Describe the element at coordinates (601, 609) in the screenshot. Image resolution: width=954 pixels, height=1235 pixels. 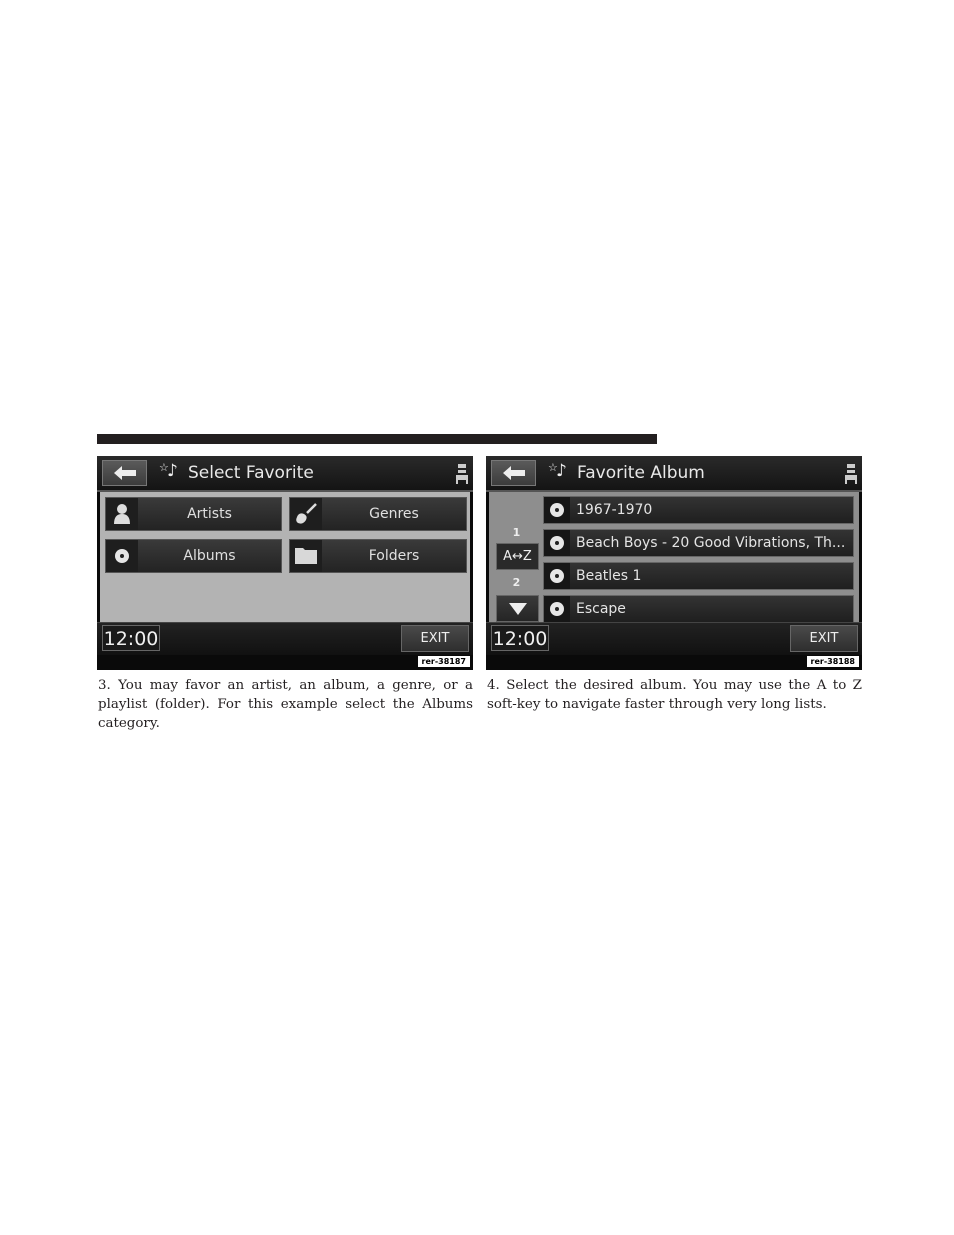
I see `album-label: Escape` at that location.